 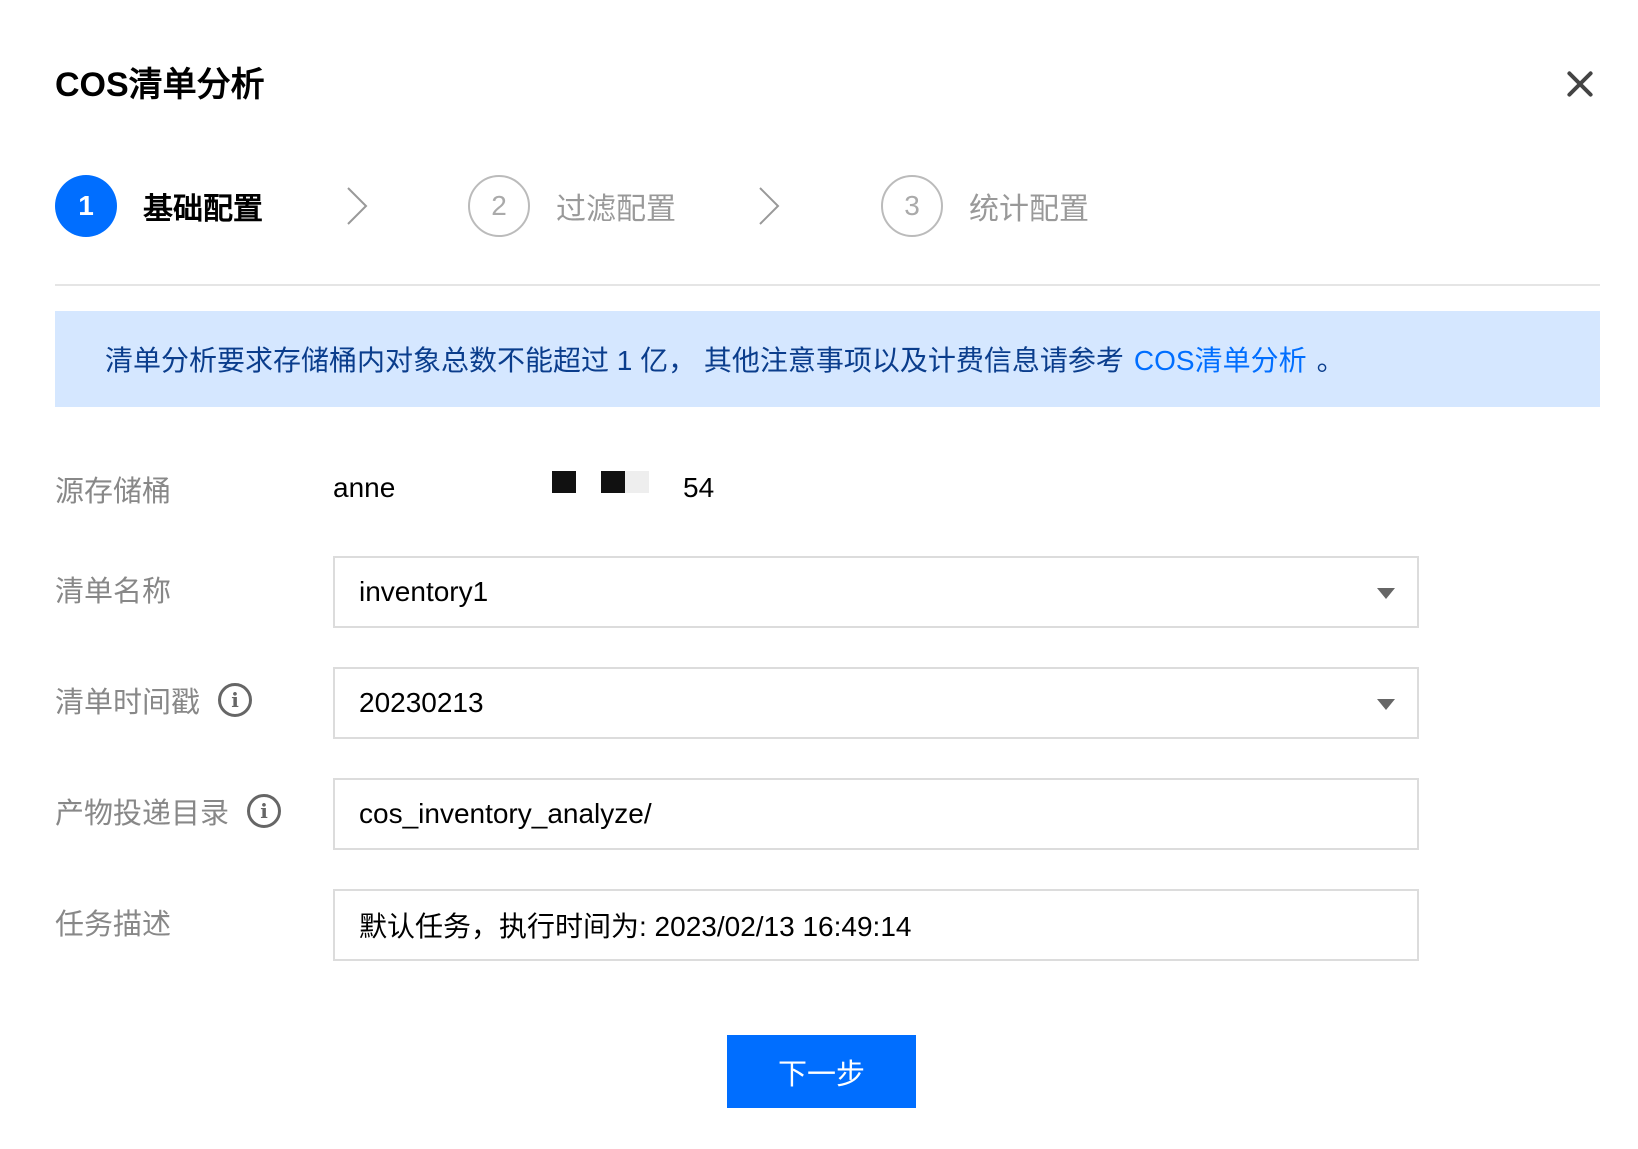 What do you see at coordinates (113, 592) in the screenshot?
I see `inventory-name-label: 清单名称` at bounding box center [113, 592].